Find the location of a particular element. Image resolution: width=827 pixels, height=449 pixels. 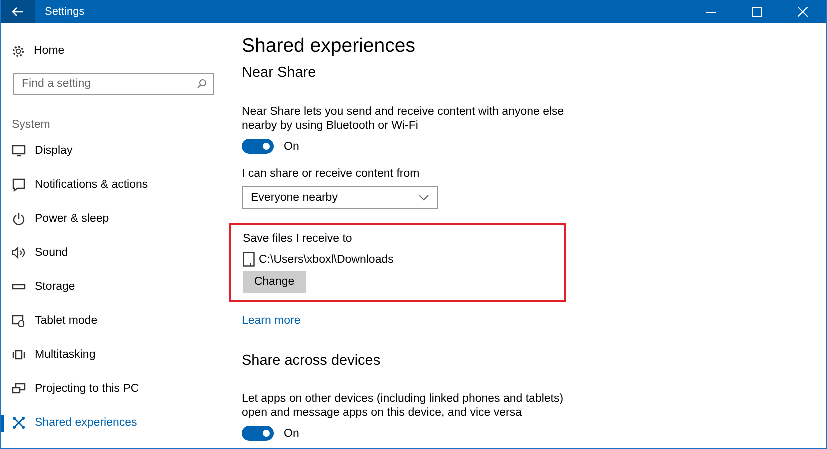

close-icon is located at coordinates (803, 11).